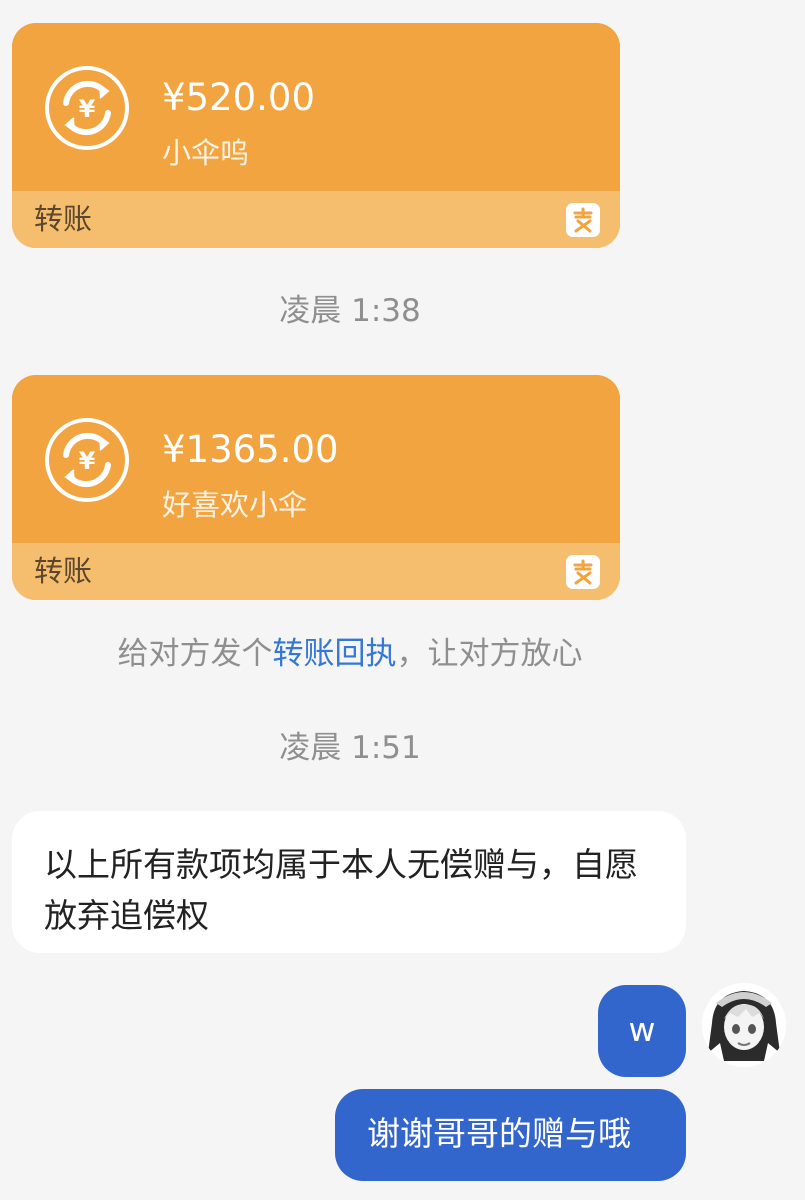 The width and height of the screenshot is (805, 1200). I want to click on timestamp: 凌晨 1:38, so click(350, 311).